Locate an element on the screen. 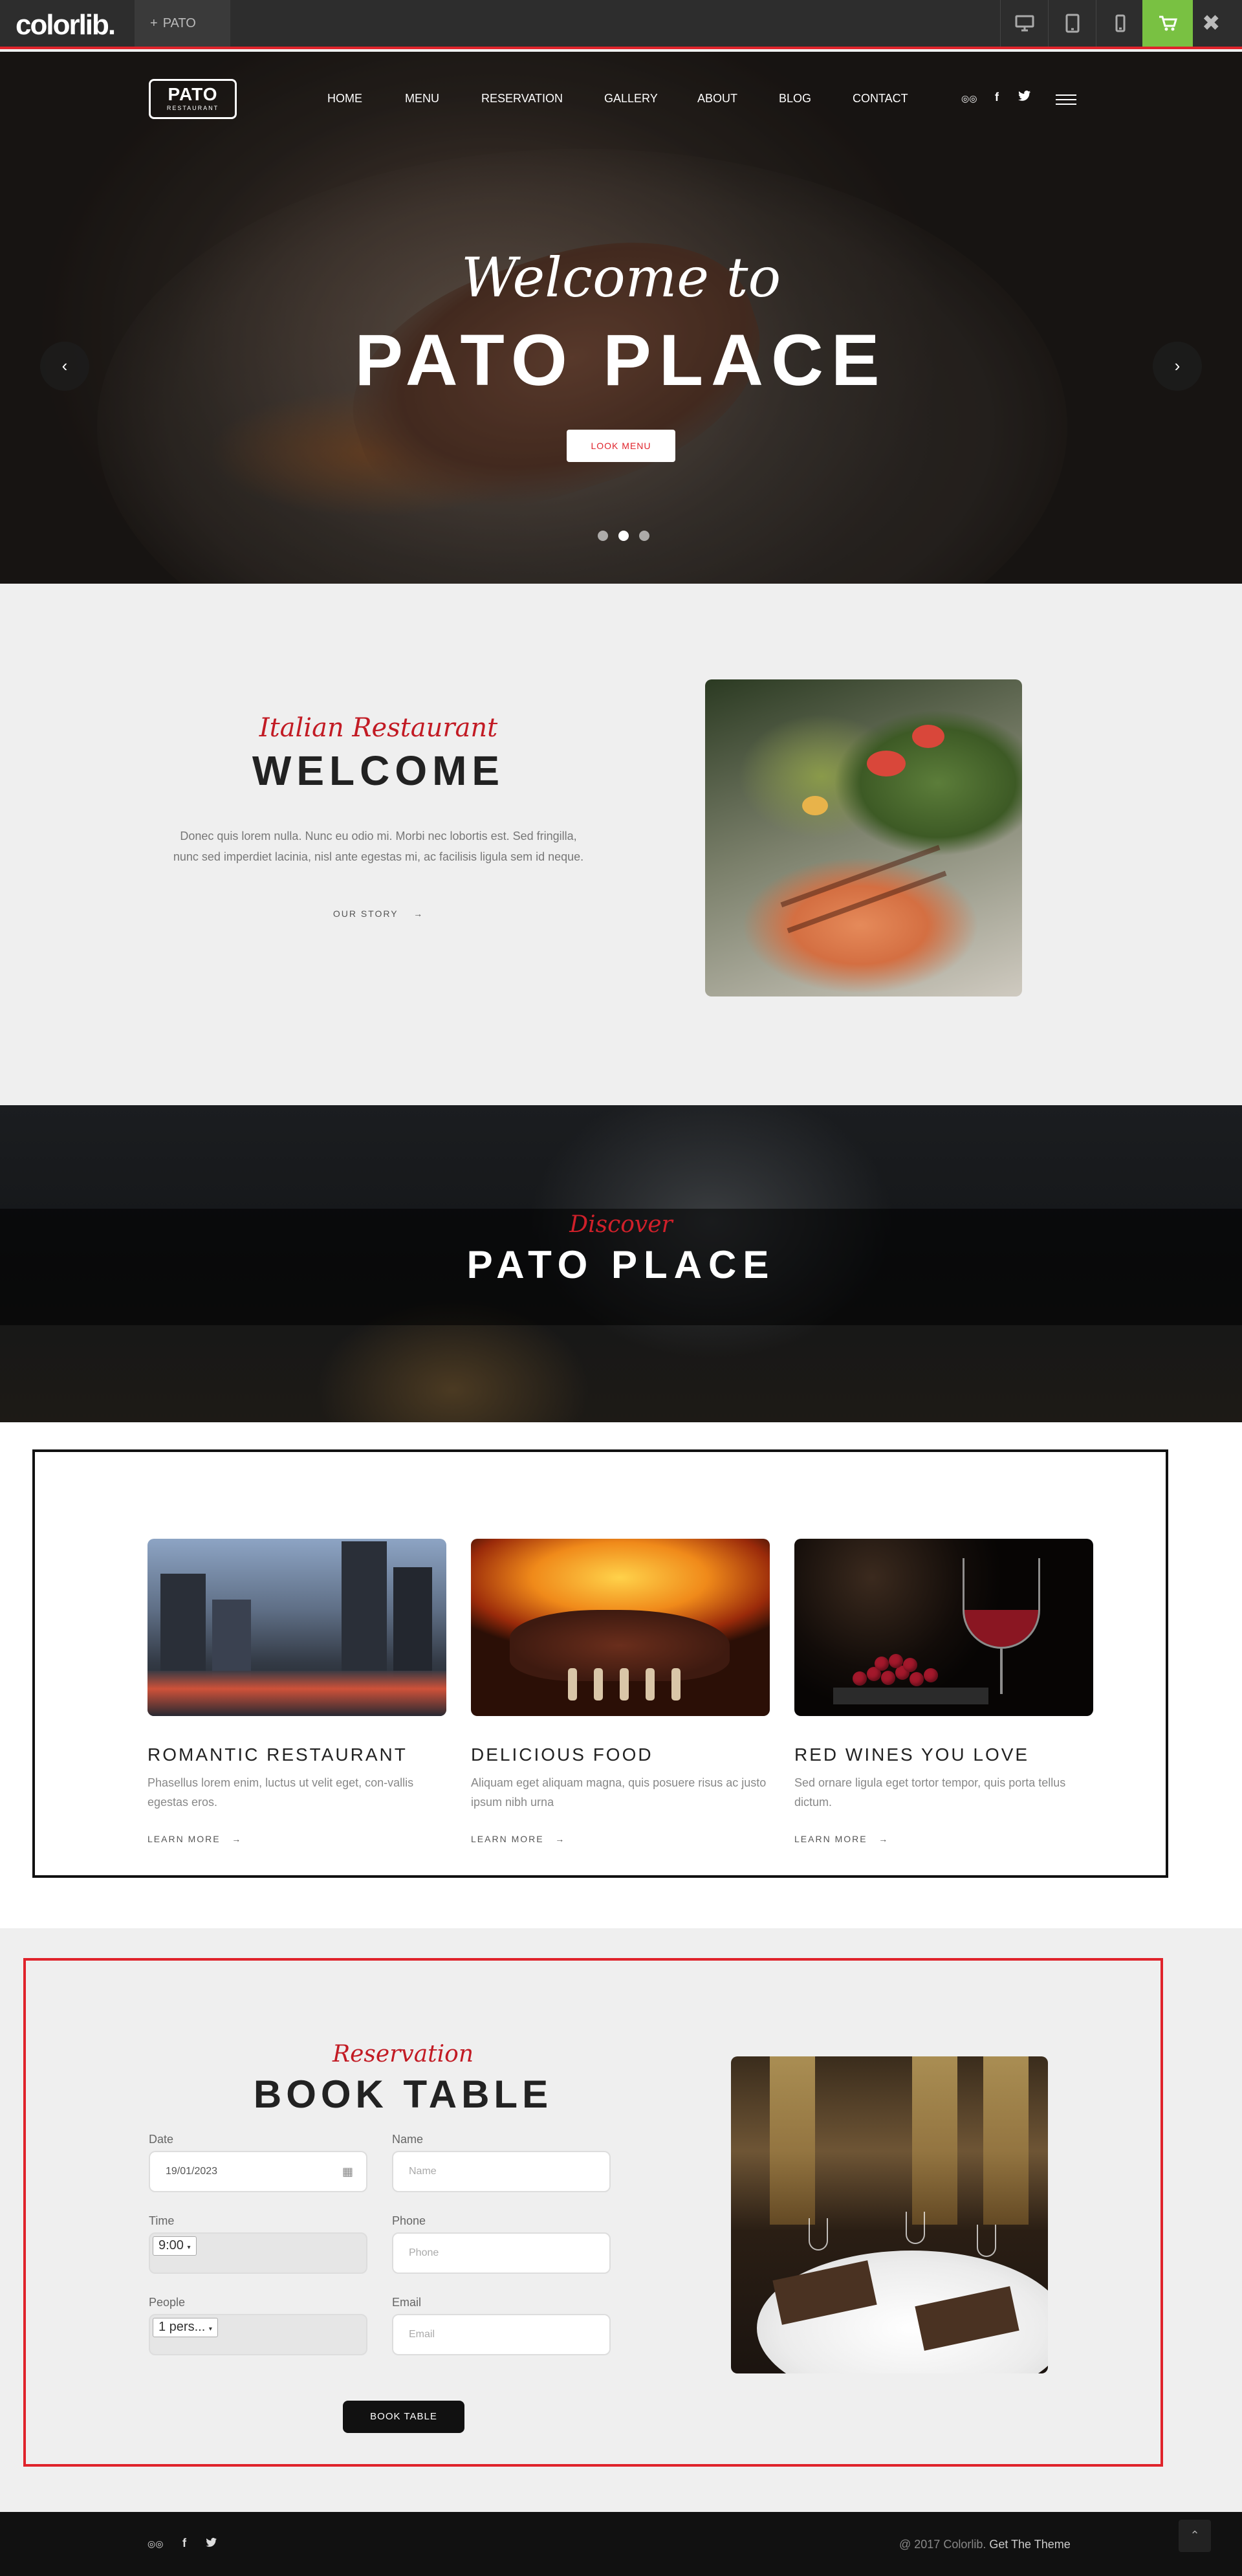 This screenshot has height=2576, width=1242. footer-twitter-icon is located at coordinates (211, 2543).